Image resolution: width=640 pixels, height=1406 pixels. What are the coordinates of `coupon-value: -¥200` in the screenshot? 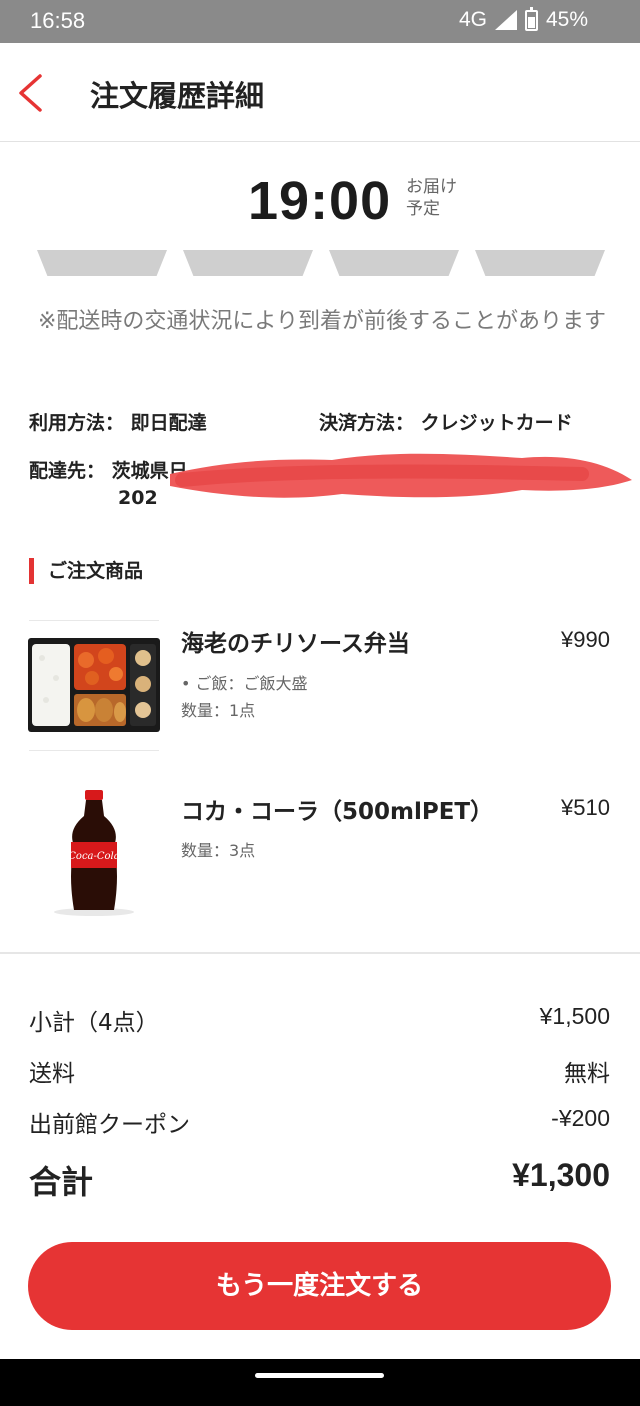 It's located at (580, 1118).